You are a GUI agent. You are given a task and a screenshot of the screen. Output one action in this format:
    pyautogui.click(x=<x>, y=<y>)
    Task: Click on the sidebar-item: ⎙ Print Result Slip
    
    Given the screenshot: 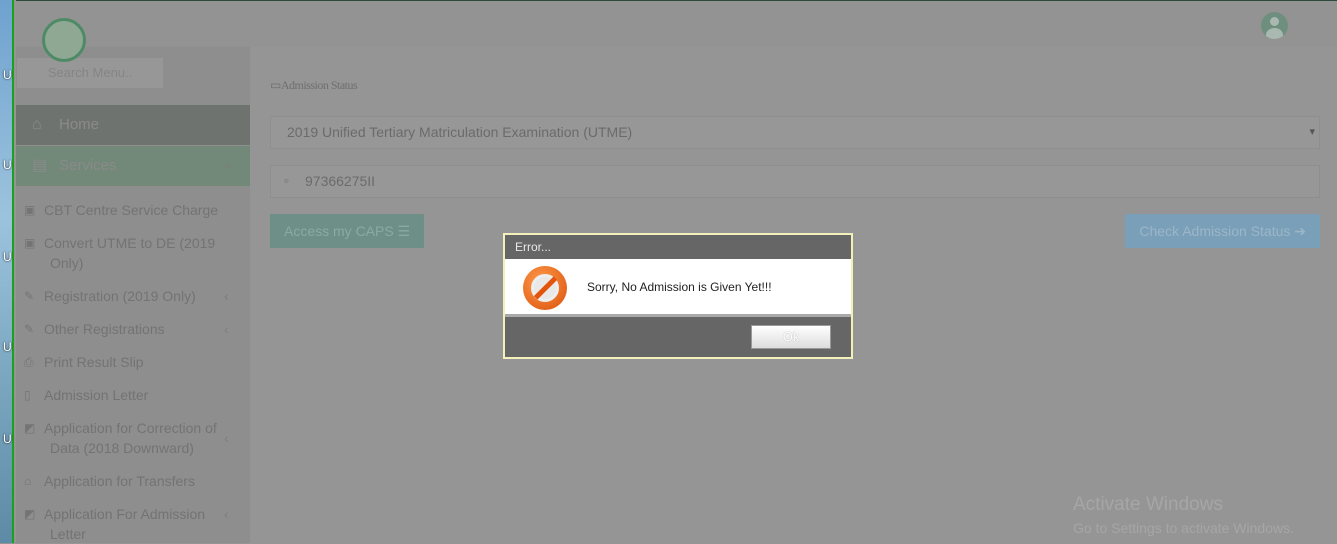 What is the action you would take?
    pyautogui.click(x=133, y=362)
    